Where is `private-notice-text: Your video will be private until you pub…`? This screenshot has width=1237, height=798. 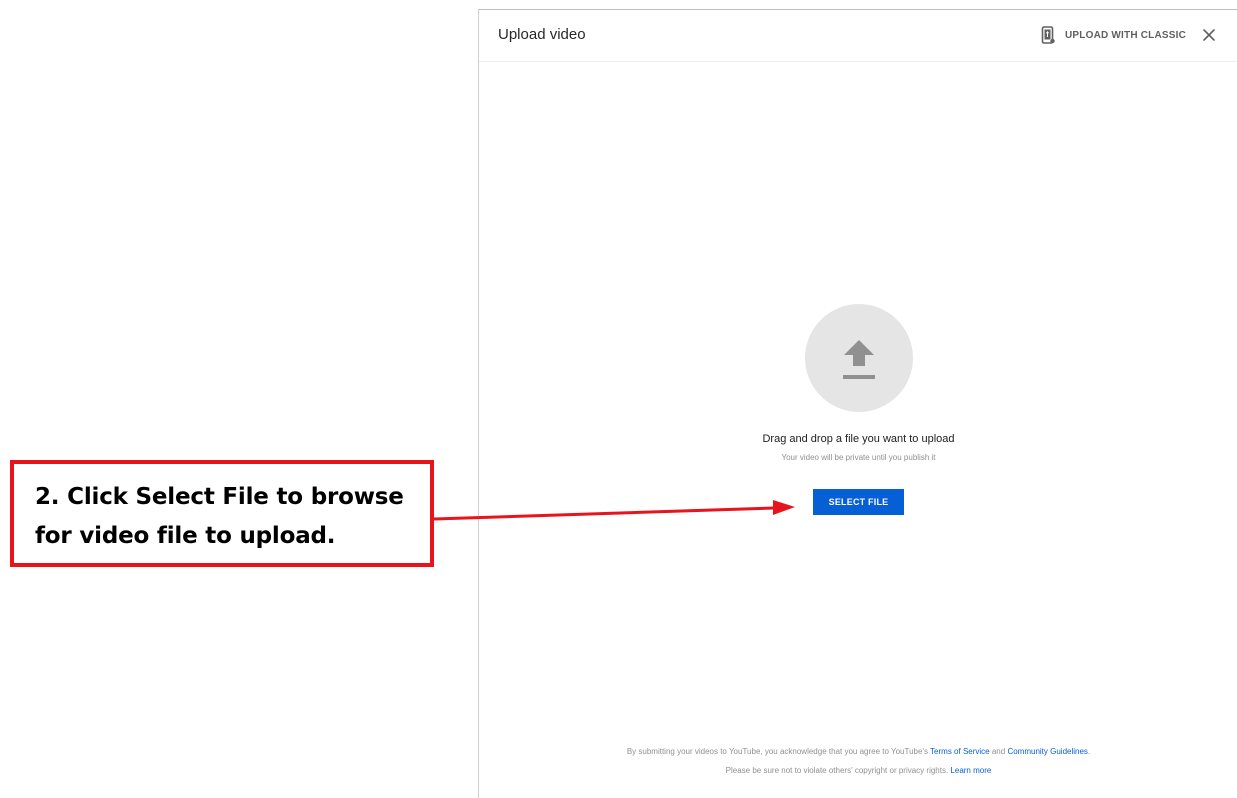 private-notice-text: Your video will be private until you pub… is located at coordinates (858, 457).